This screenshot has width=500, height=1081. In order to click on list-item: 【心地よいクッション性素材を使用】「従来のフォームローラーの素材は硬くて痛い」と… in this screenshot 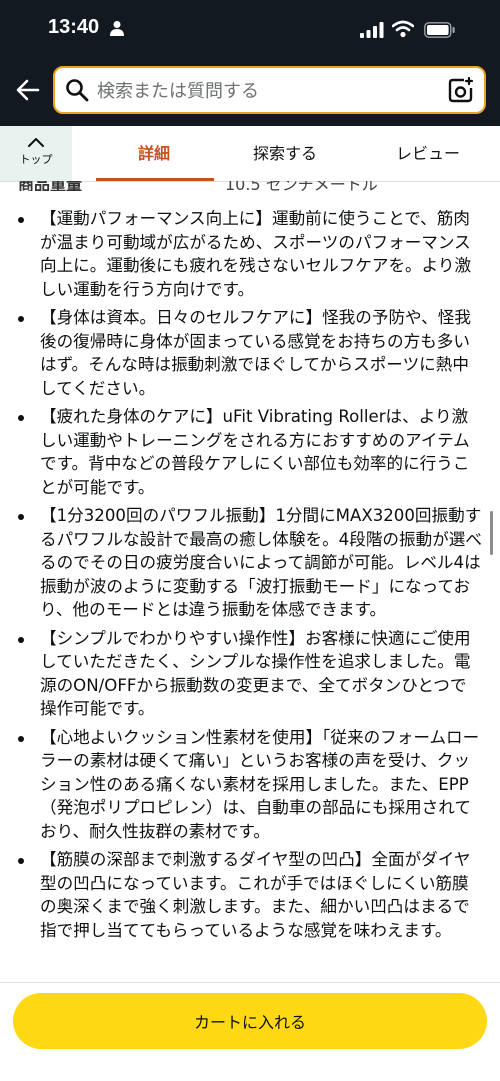, I will do `click(250, 785)`.